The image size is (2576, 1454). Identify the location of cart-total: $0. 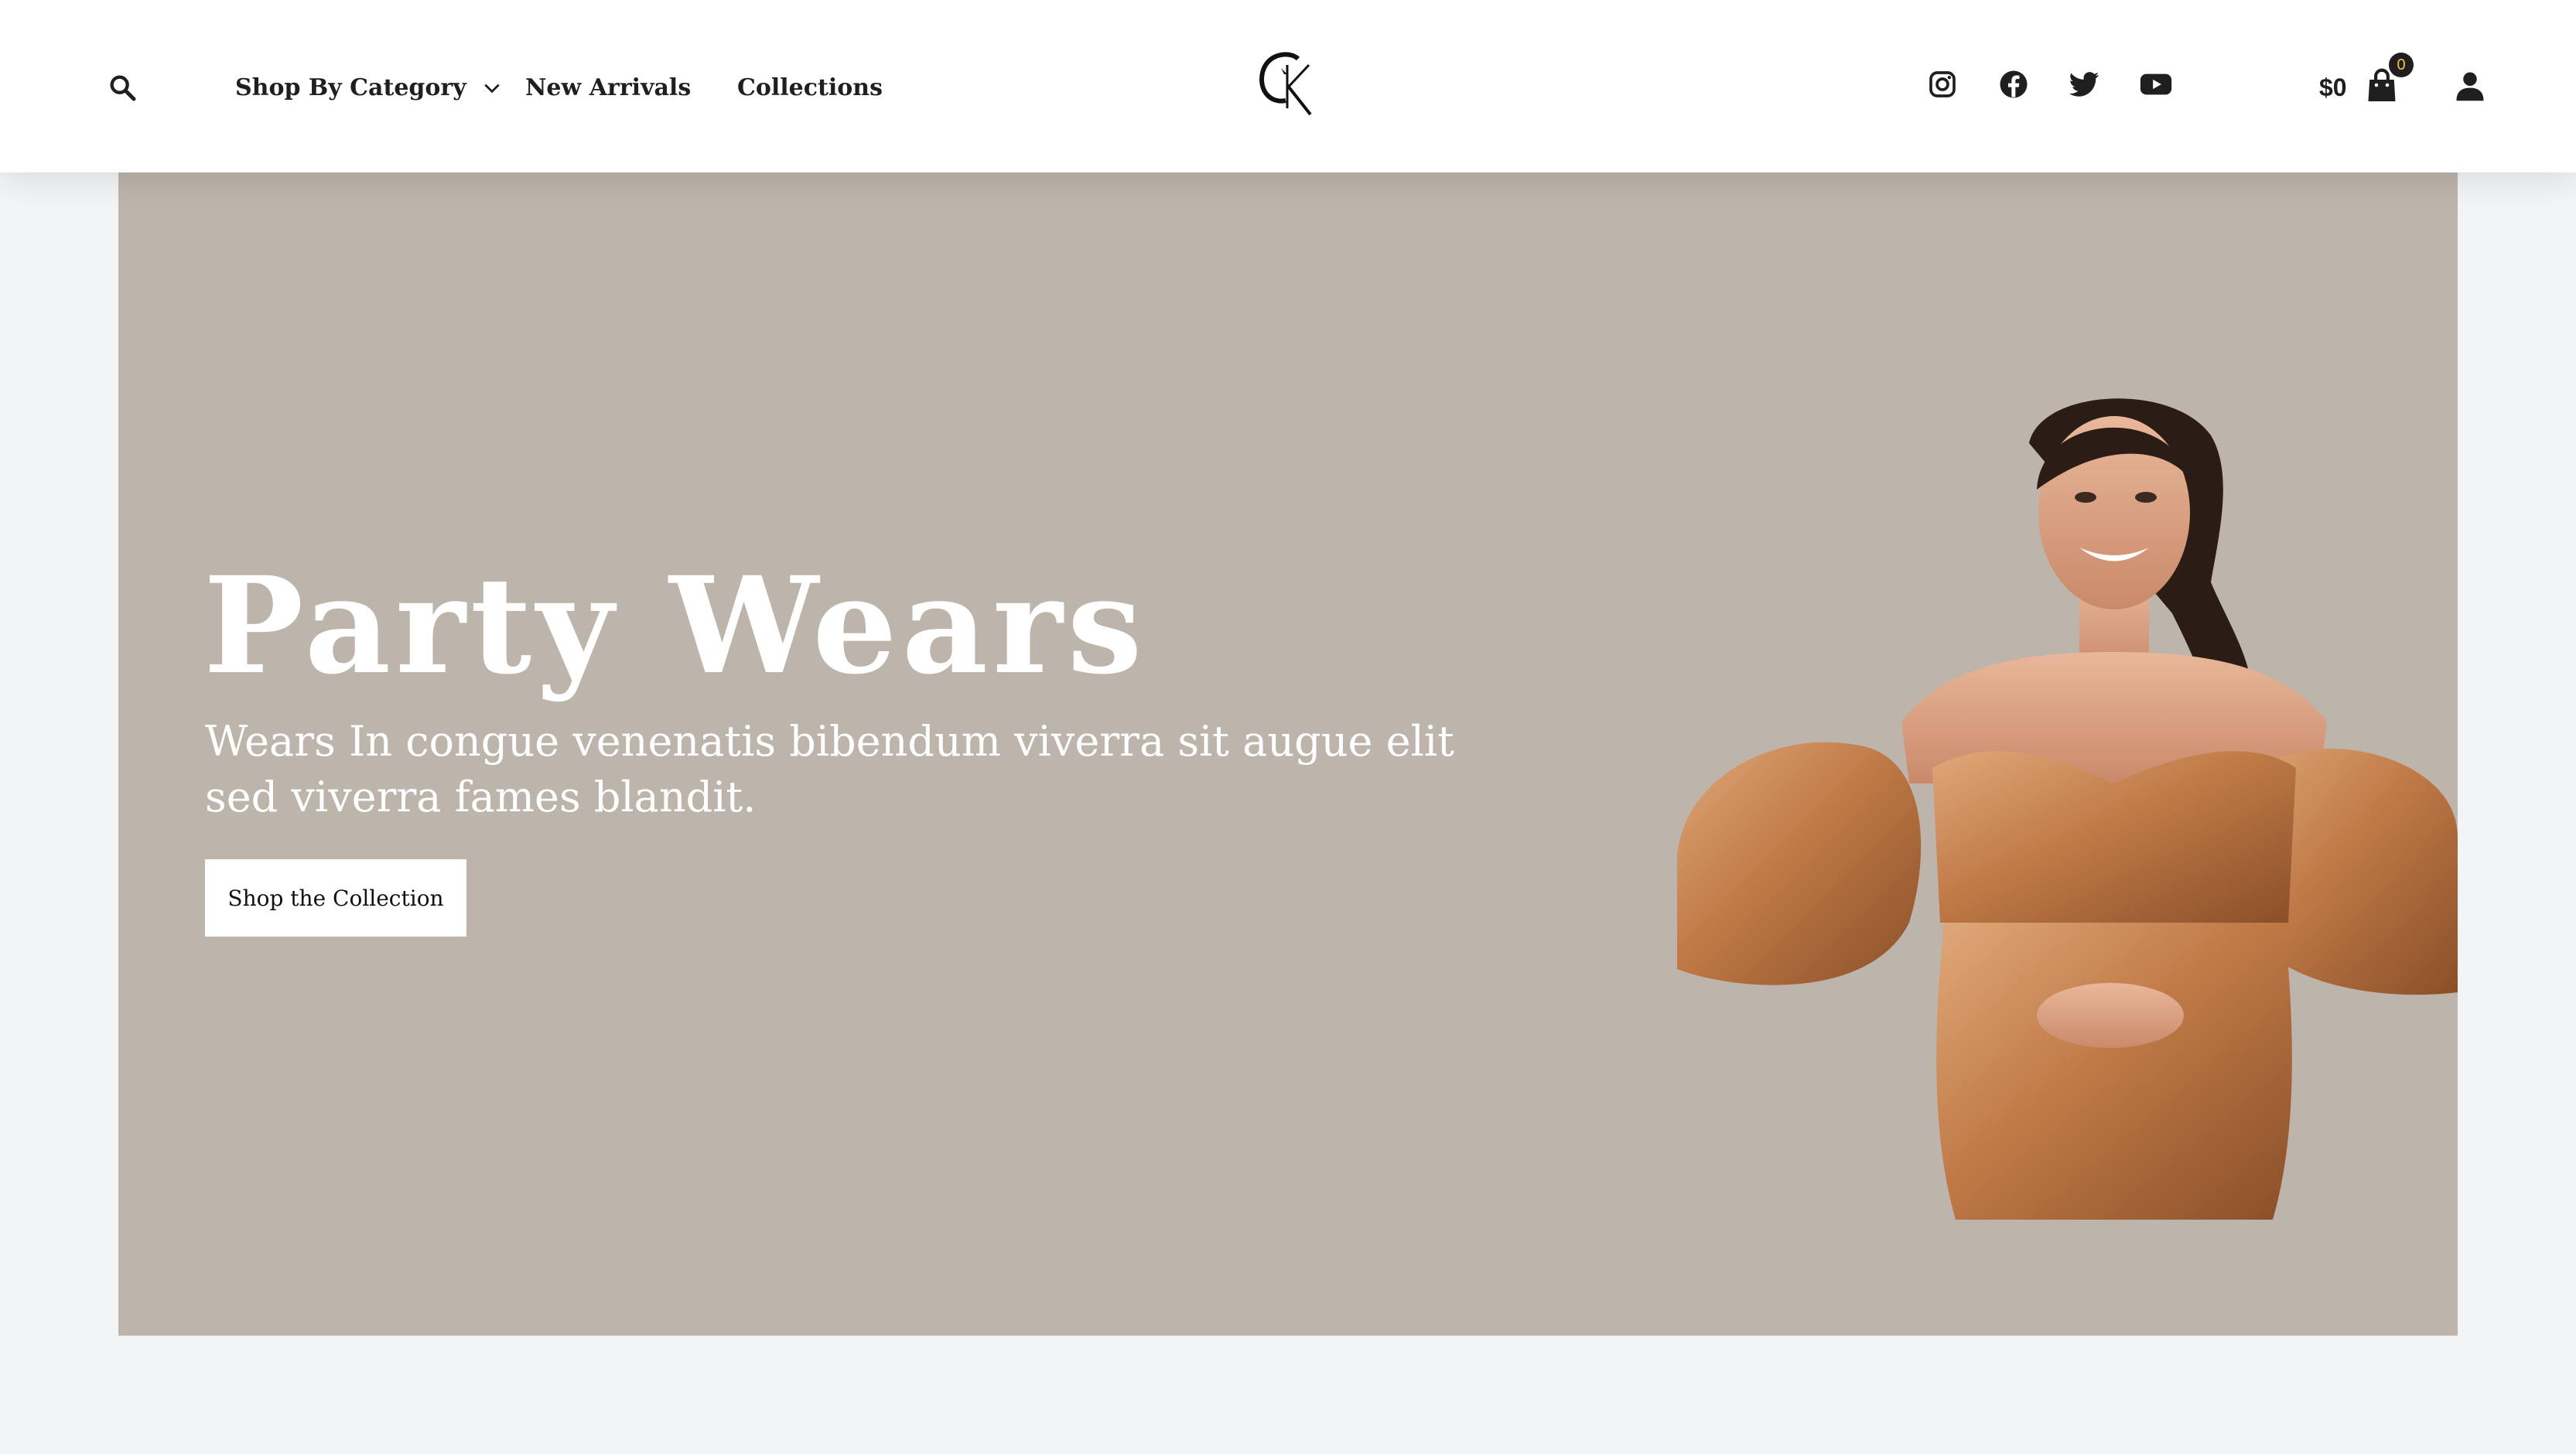
(2333, 87).